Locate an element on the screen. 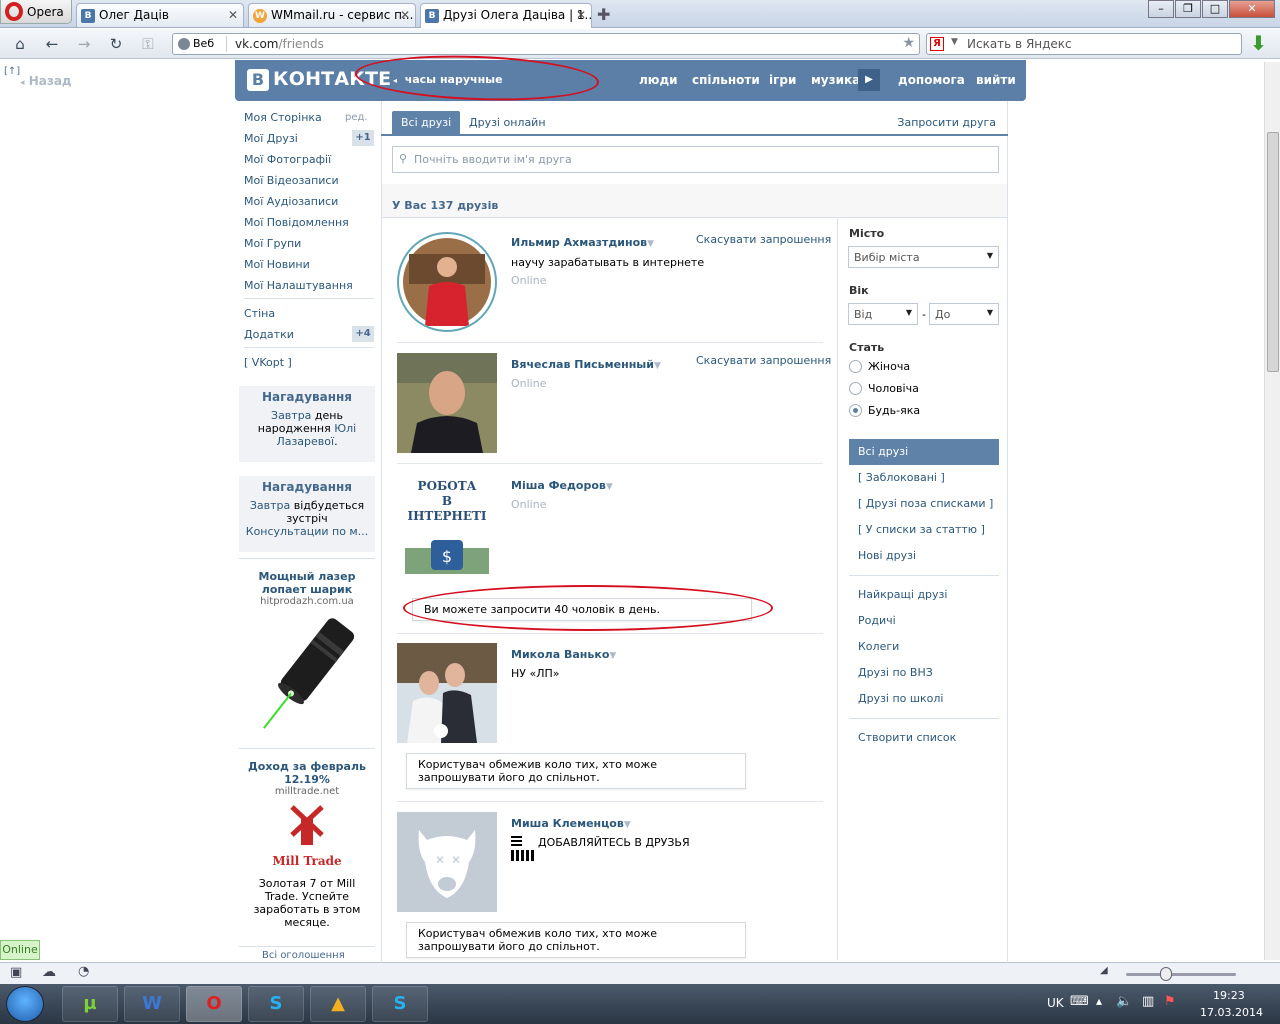 The image size is (1280, 1024). music-play-icon: ▶ is located at coordinates (869, 80).